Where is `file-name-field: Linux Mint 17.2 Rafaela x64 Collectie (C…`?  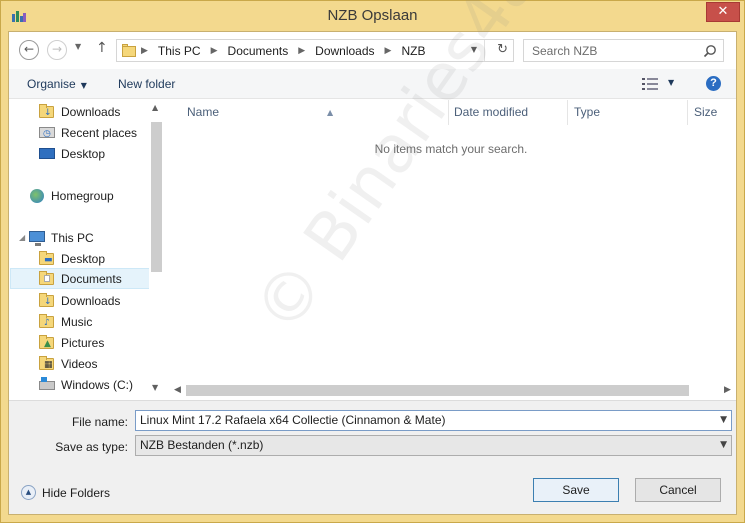 file-name-field: Linux Mint 17.2 Rafaela x64 Collectie (C… is located at coordinates (433, 420).